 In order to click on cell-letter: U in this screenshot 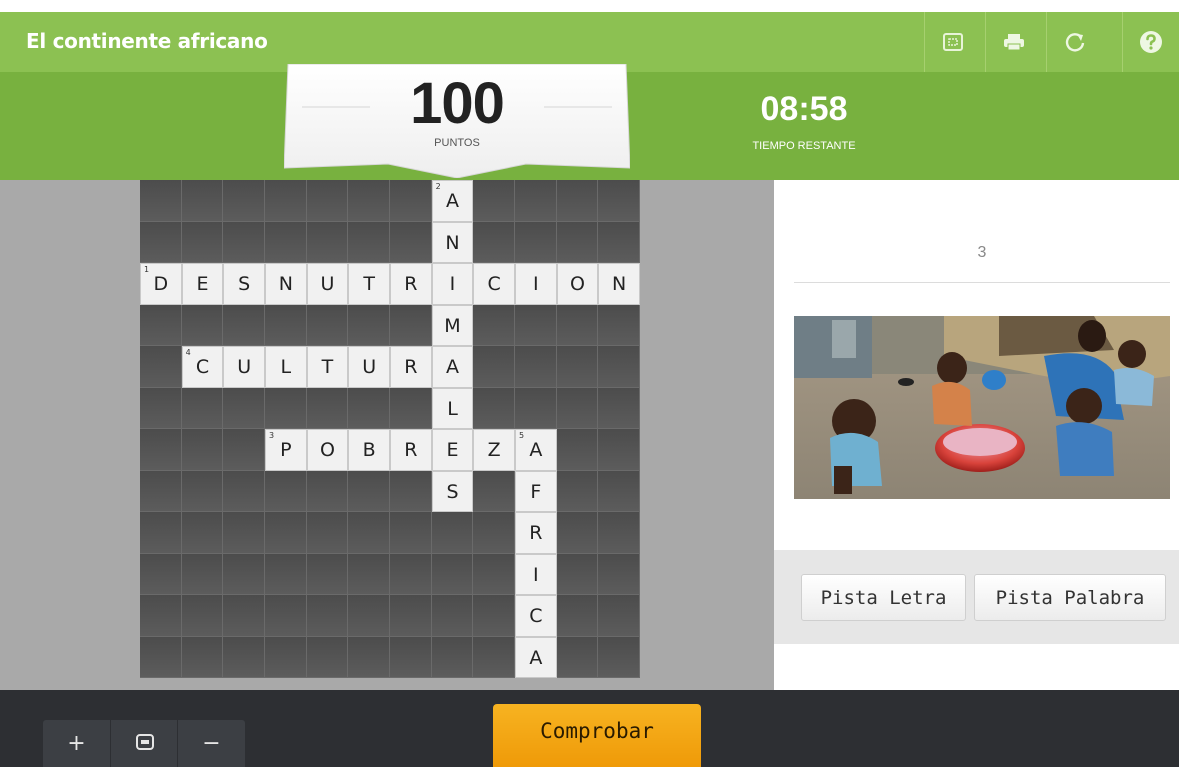, I will do `click(369, 367)`.